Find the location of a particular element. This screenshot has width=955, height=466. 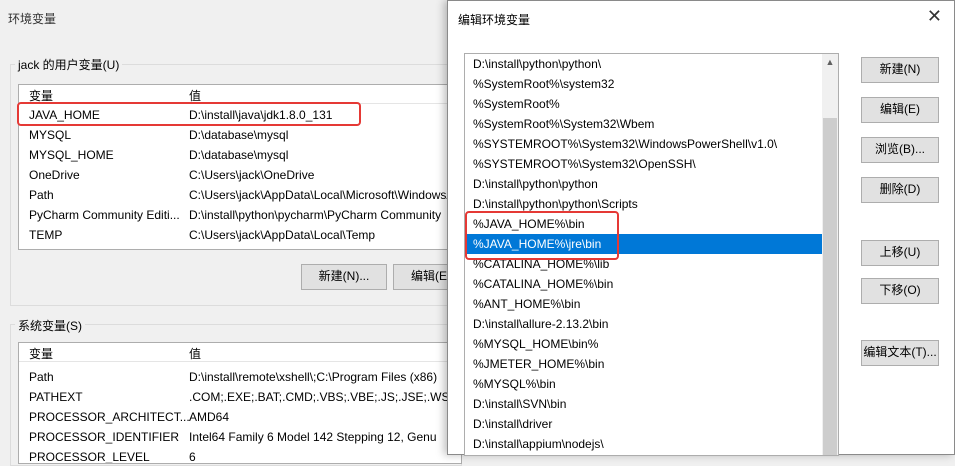

dialog-title: 编辑环境变量 is located at coordinates (494, 20).